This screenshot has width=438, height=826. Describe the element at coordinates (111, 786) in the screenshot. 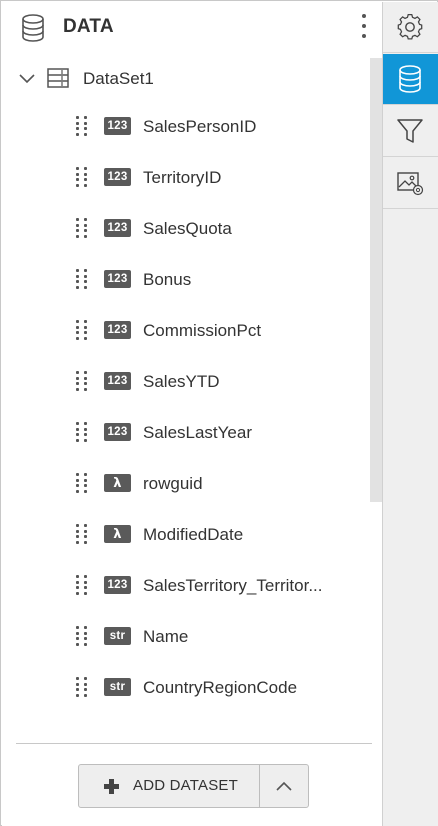

I see `plus-icon` at that location.